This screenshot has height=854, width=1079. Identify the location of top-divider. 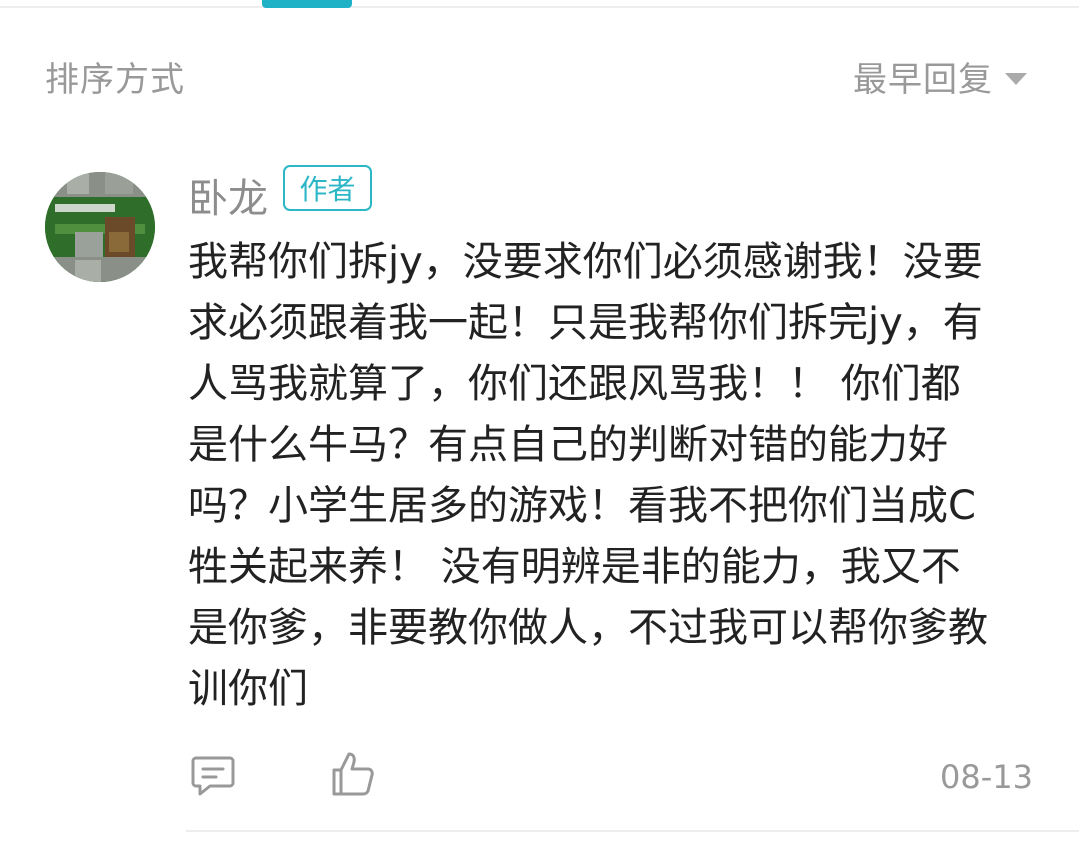
(539, 7).